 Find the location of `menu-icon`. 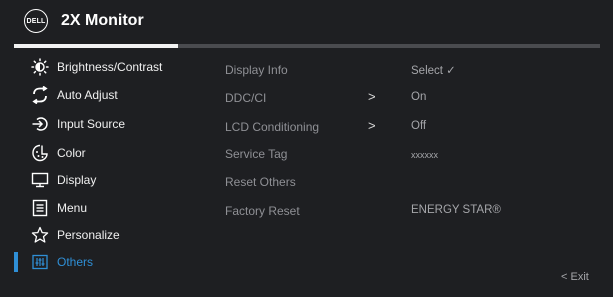

menu-icon is located at coordinates (40, 208).